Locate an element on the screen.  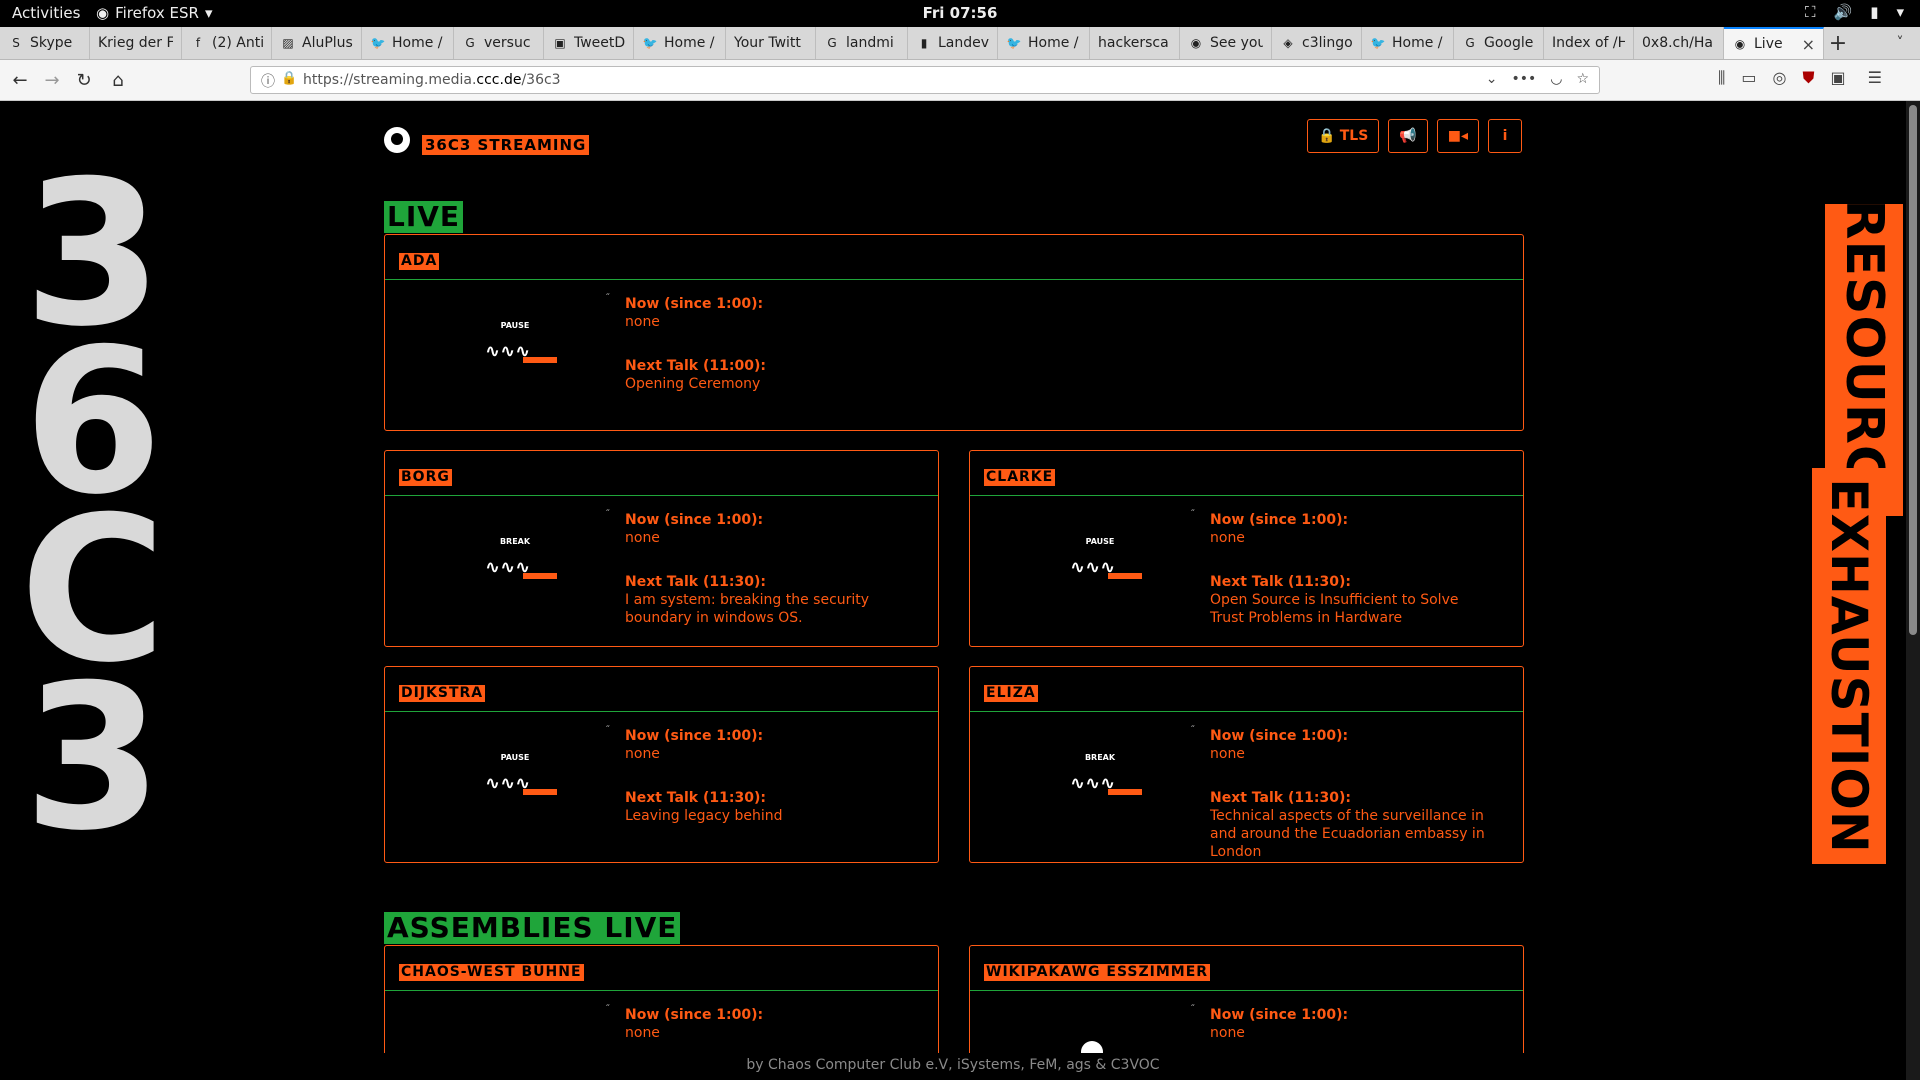
ccc-logo is located at coordinates (397, 140).